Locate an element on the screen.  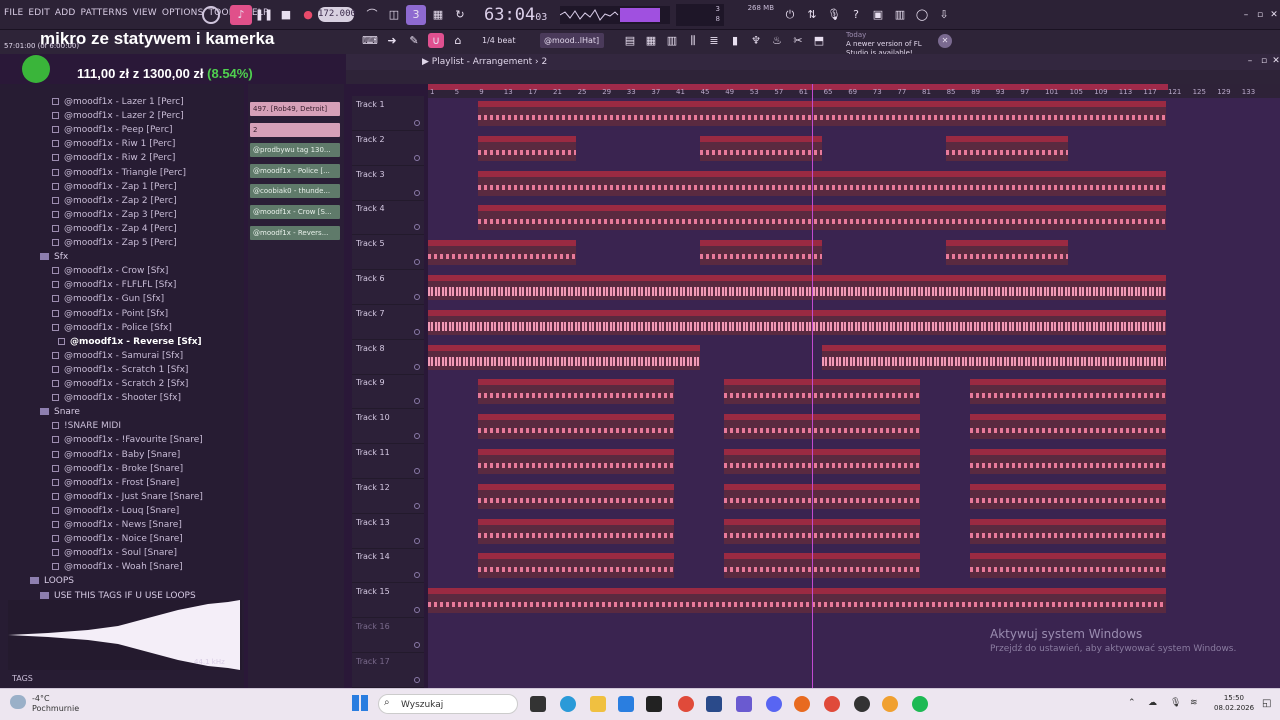
browser-file: @moodf1x - Police [Sfx] is located at coordinates (112, 328).